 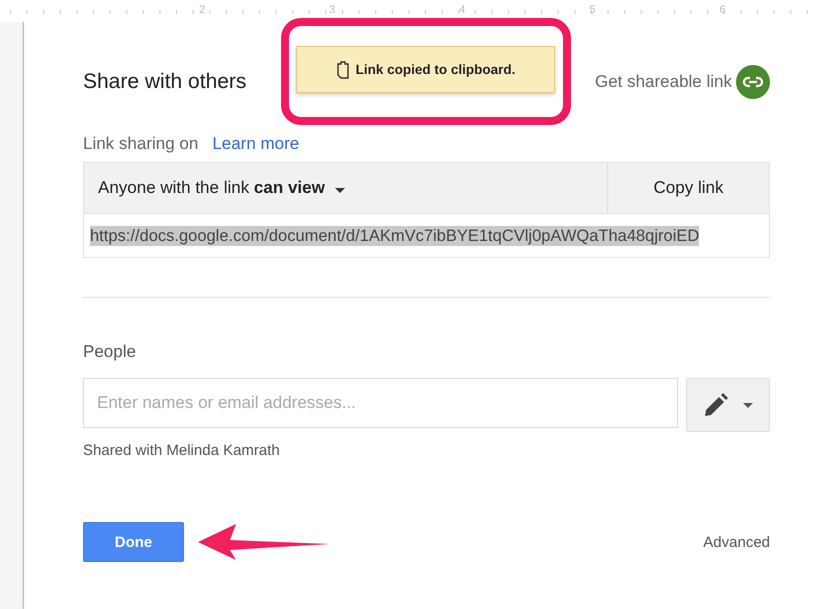 I want to click on people-label: People, so click(x=110, y=352).